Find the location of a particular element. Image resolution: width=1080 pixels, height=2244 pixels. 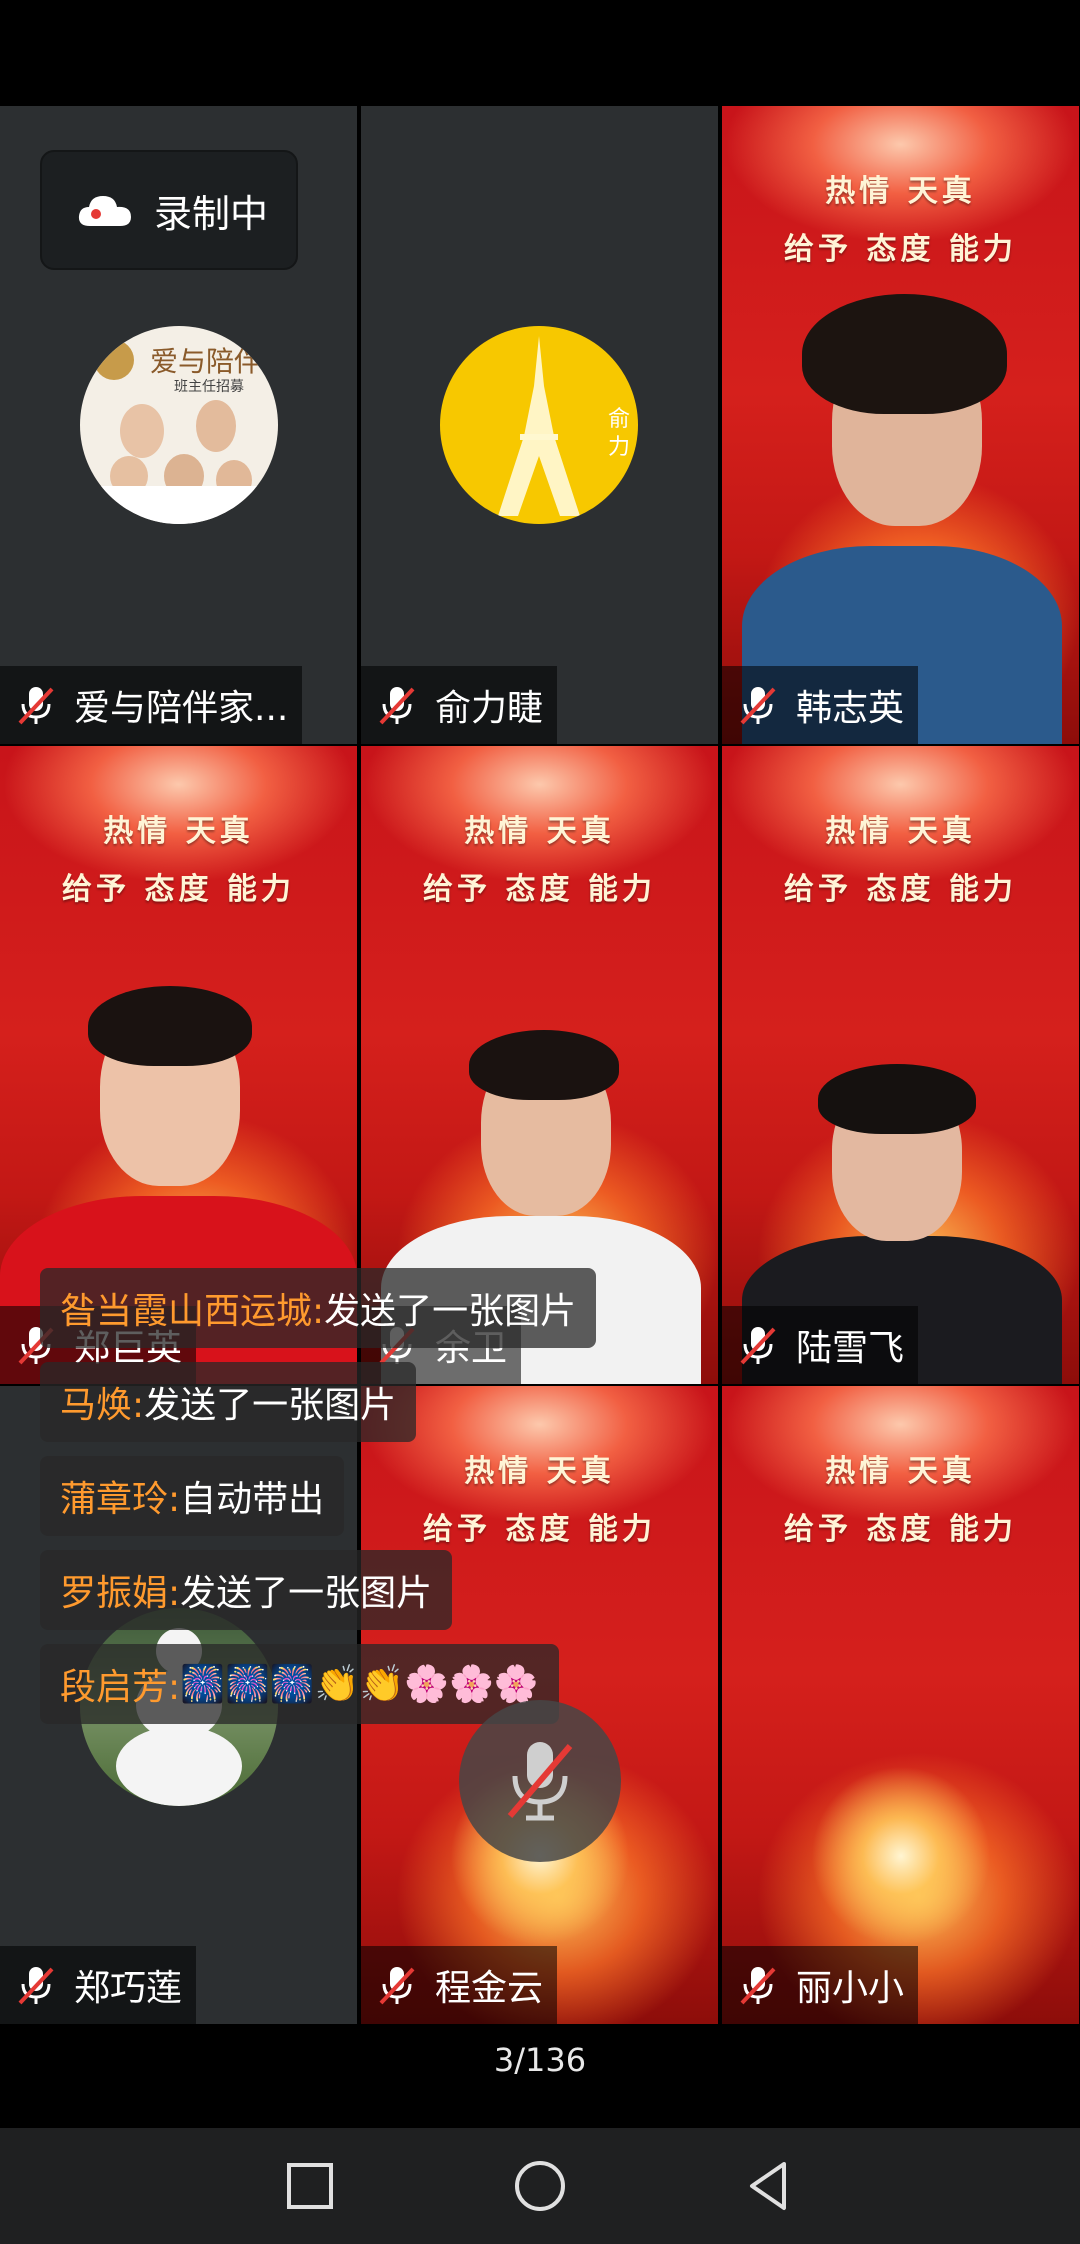

participant-name-tag: 陆雪飞 is located at coordinates (820, 1345).